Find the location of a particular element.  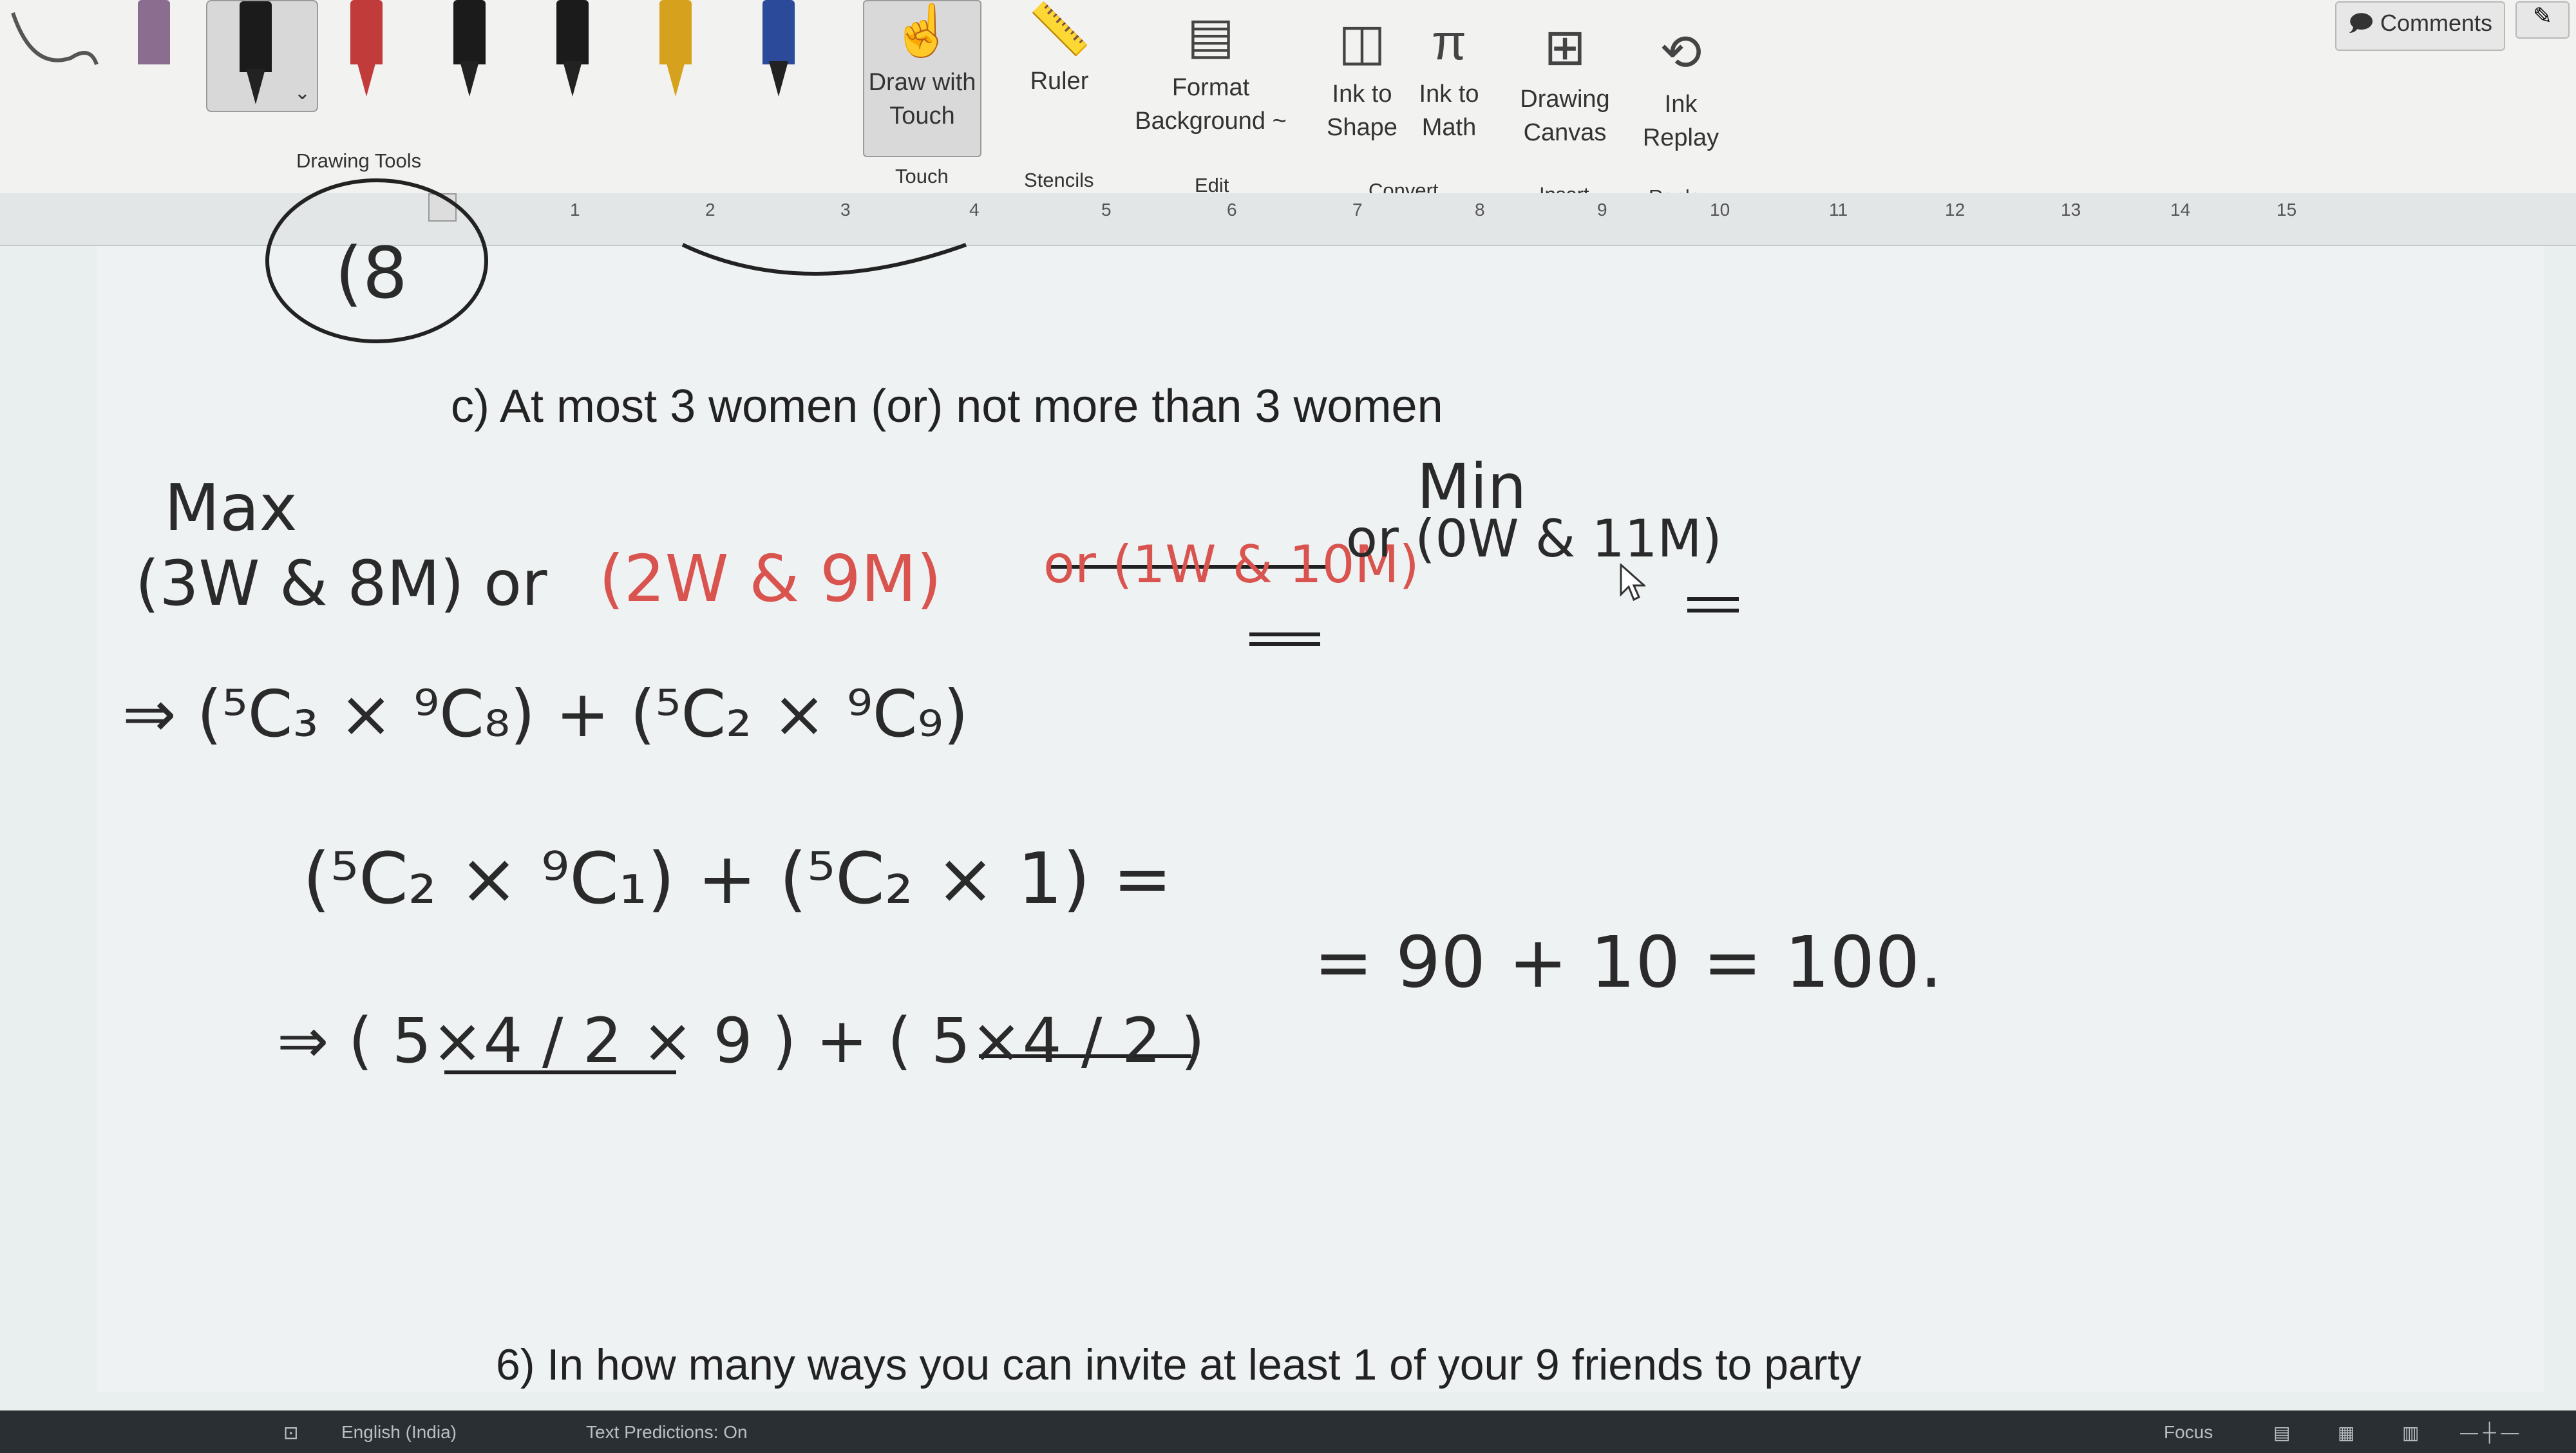

ink-line-3: ⇒ ( 5×4 / 2 × 9 ) + ( 5×4 / 2 ) is located at coordinates (741, 1041).